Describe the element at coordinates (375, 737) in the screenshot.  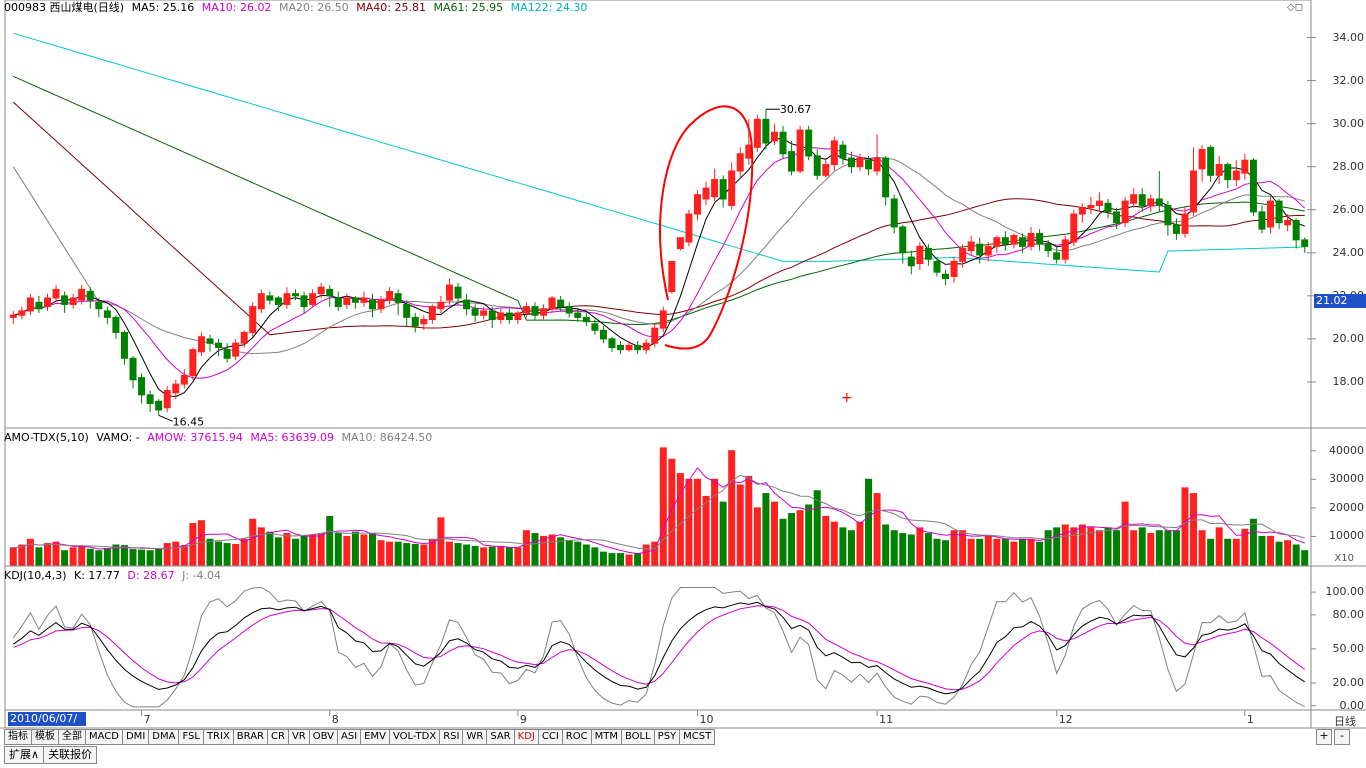
I see `indicator-tab-emv: EMV` at that location.